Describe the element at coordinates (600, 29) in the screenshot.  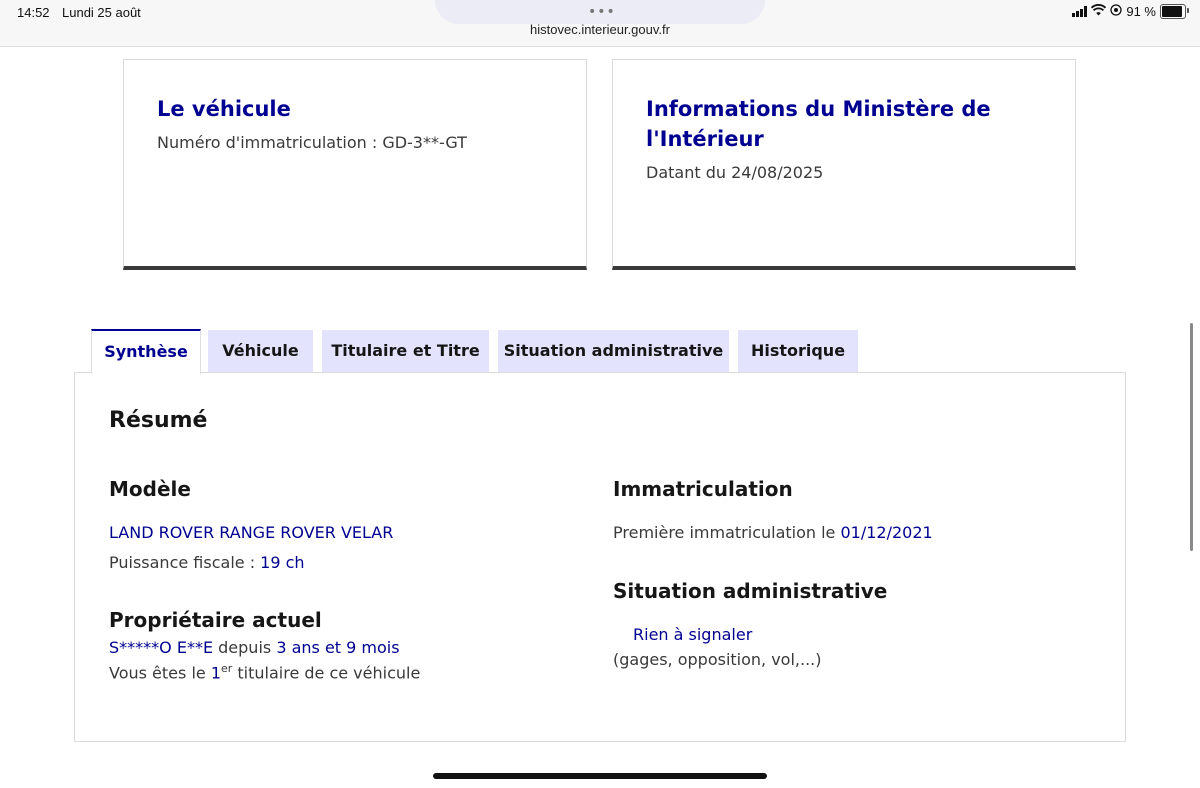
I see `url-text: histovec.interieur.gouv.fr` at that location.